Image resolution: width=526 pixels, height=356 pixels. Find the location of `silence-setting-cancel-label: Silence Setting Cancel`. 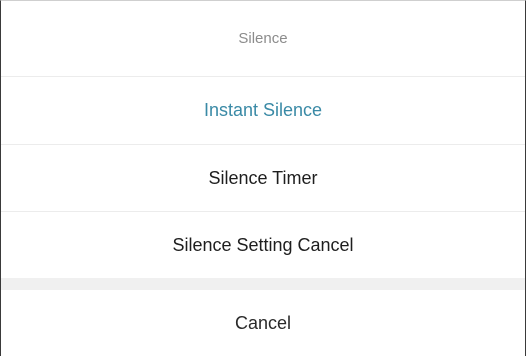

silence-setting-cancel-label: Silence Setting Cancel is located at coordinates (263, 244).